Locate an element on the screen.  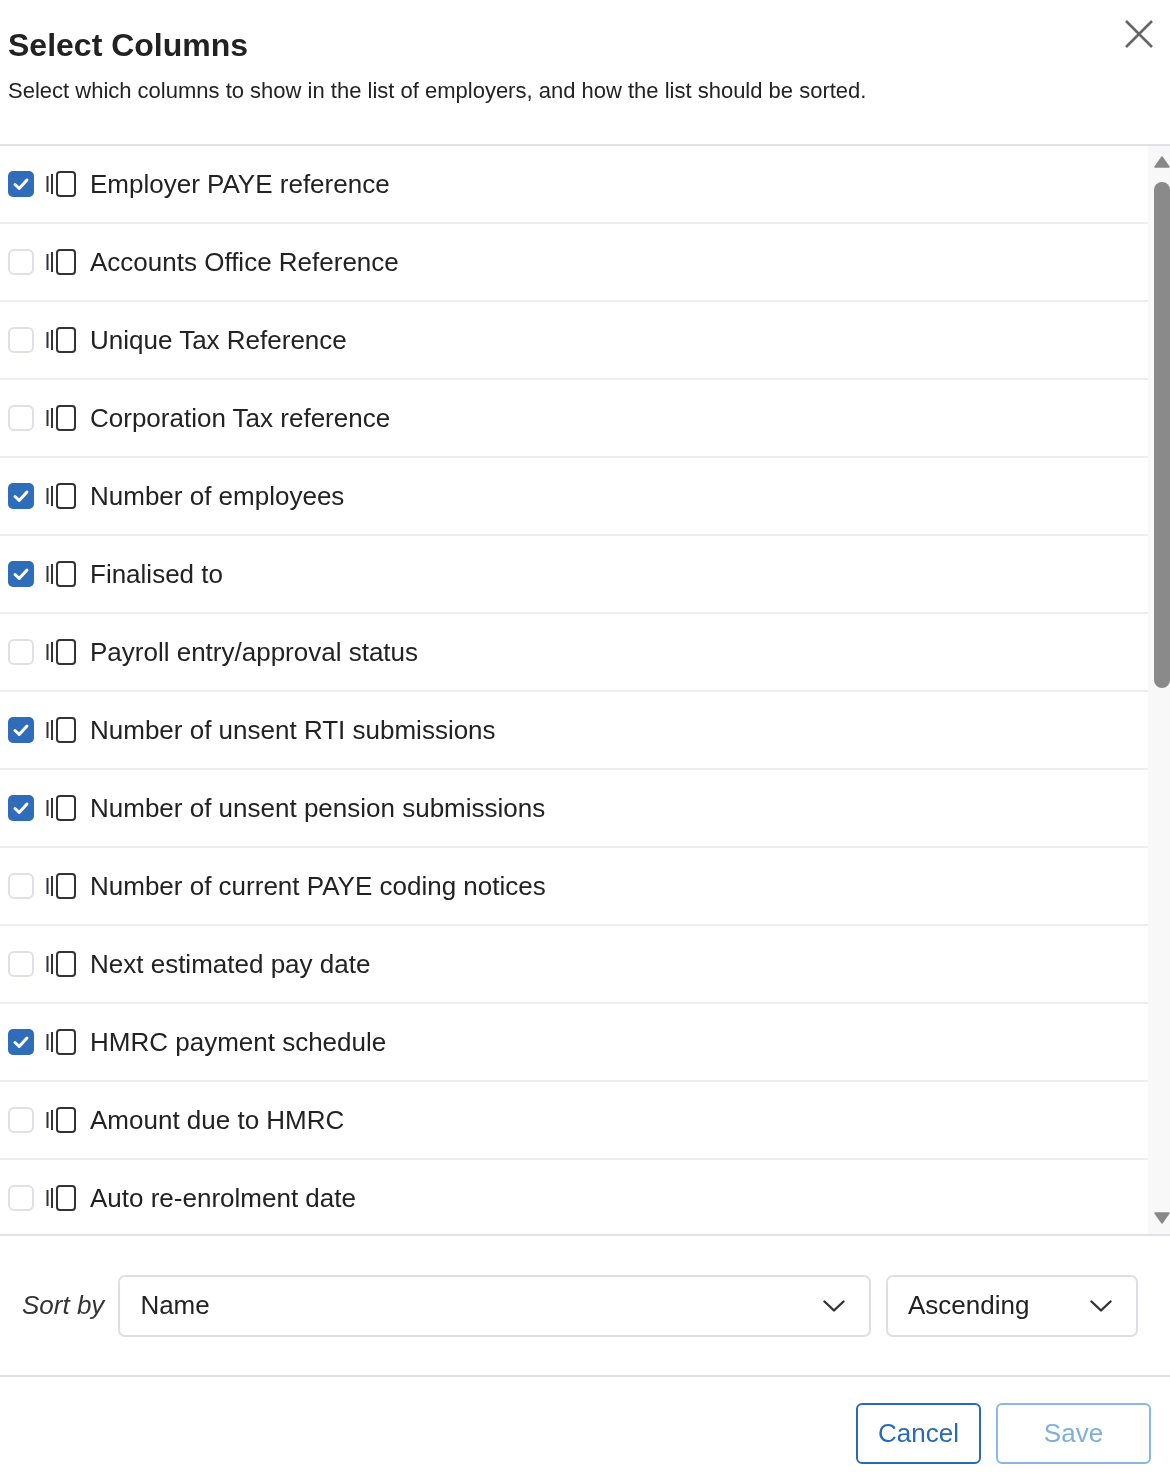
dialog-title: Select Columns is located at coordinates (128, 45).